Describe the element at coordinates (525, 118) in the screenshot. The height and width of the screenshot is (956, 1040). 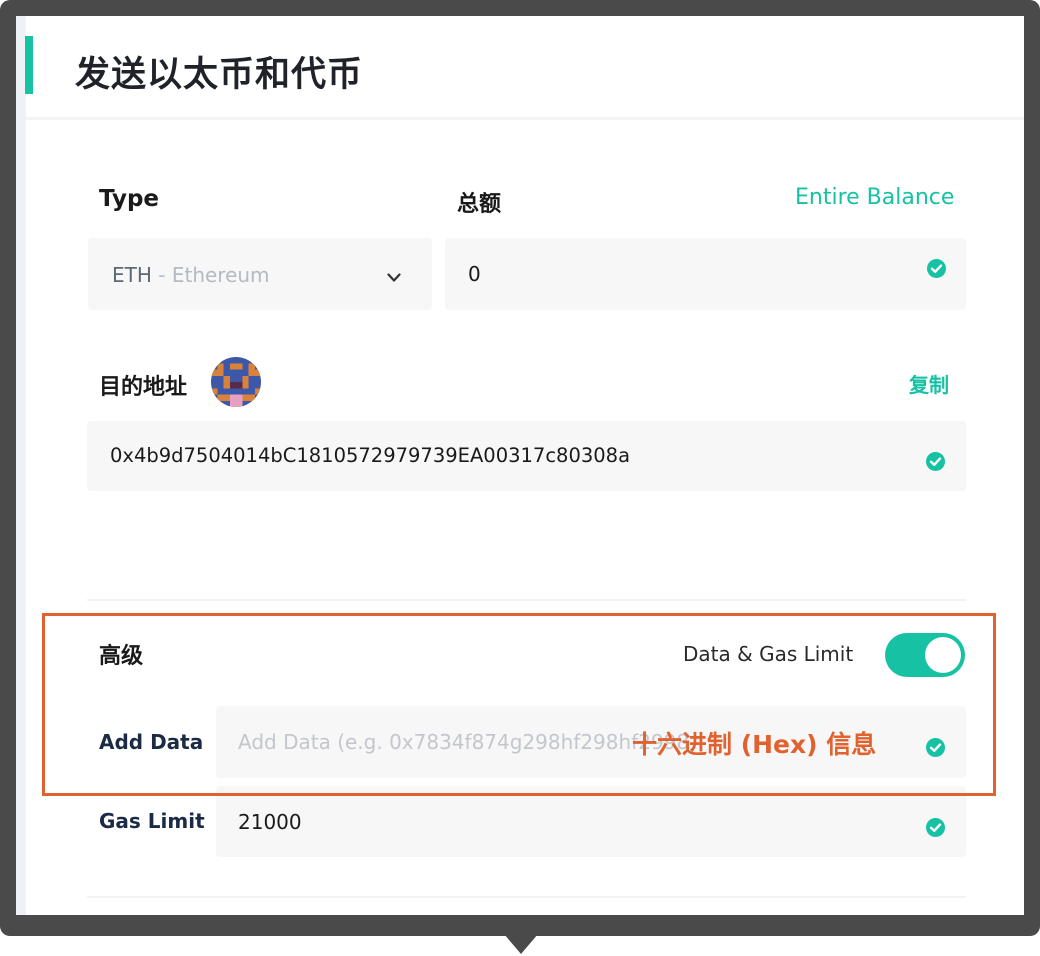
I see `title-divider` at that location.